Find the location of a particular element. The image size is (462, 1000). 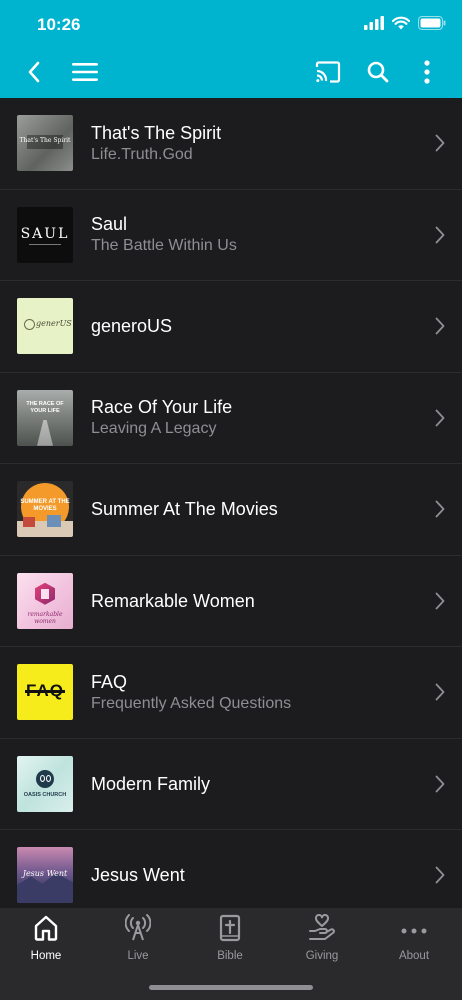

status-icons is located at coordinates (405, 25).